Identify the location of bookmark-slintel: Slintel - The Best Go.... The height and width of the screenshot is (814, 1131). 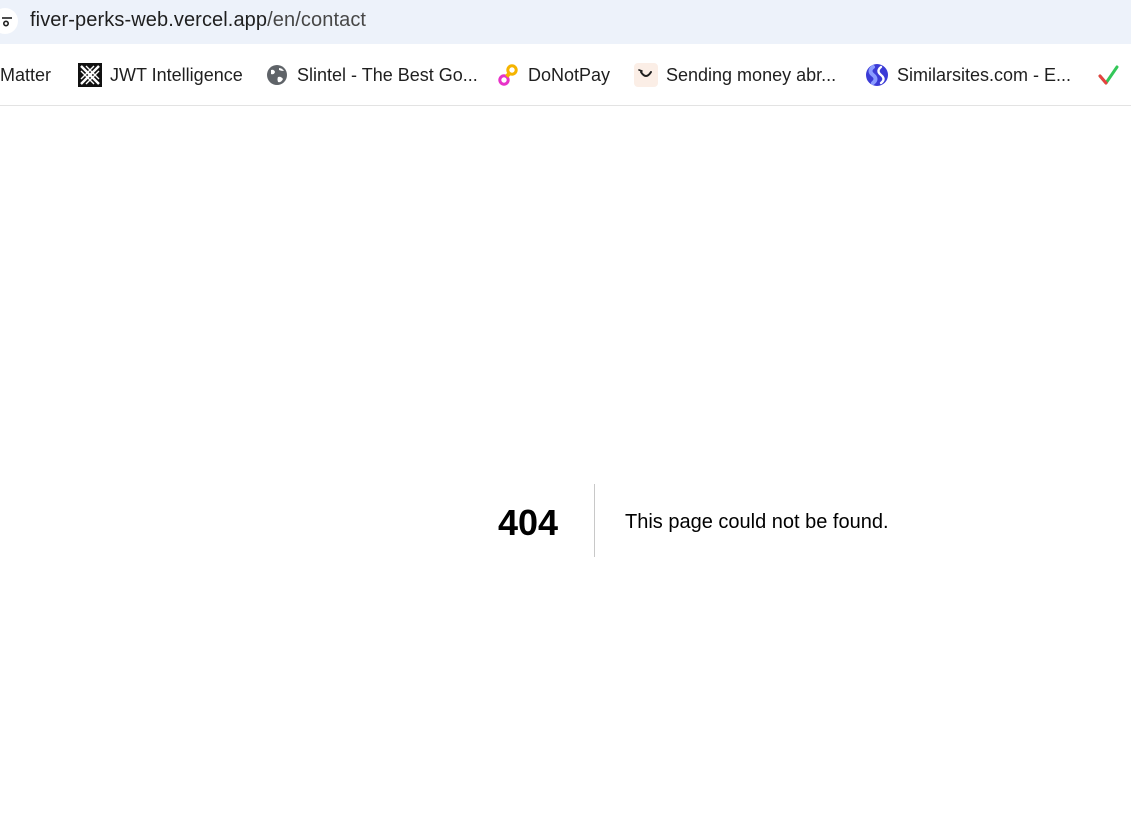
(371, 75).